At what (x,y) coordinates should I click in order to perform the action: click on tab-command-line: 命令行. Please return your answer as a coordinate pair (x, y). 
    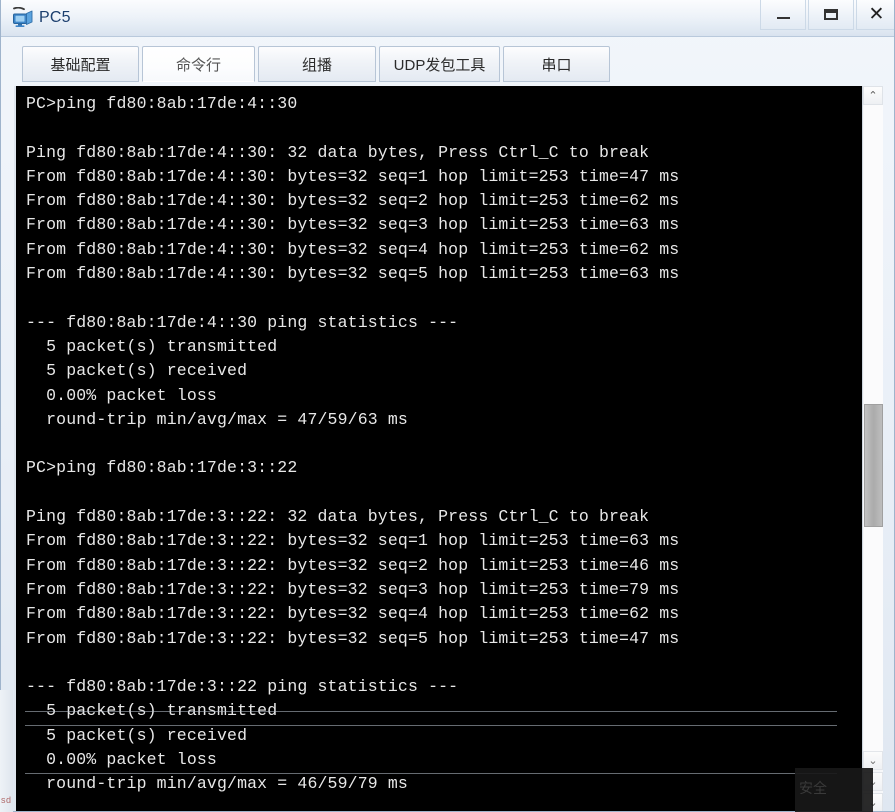
    Looking at the image, I should click on (198, 64).